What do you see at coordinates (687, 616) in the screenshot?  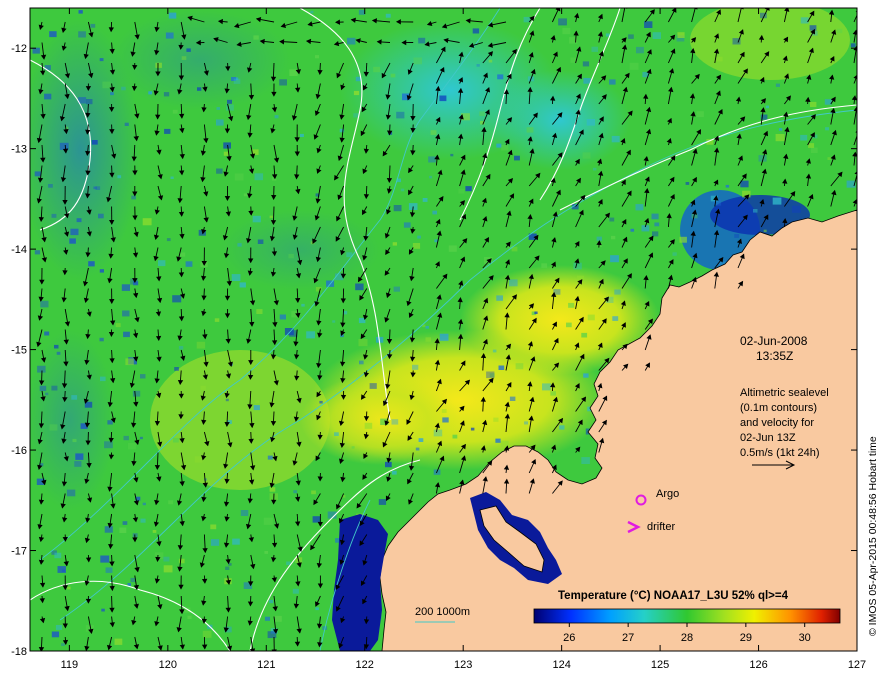 I see `colorbar` at bounding box center [687, 616].